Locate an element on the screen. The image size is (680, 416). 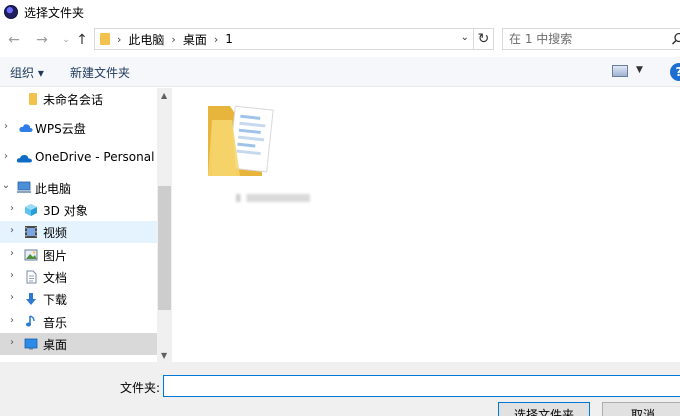
dialog-footer: 文件夹: 选择文件夹 取消 is located at coordinates (340, 389).